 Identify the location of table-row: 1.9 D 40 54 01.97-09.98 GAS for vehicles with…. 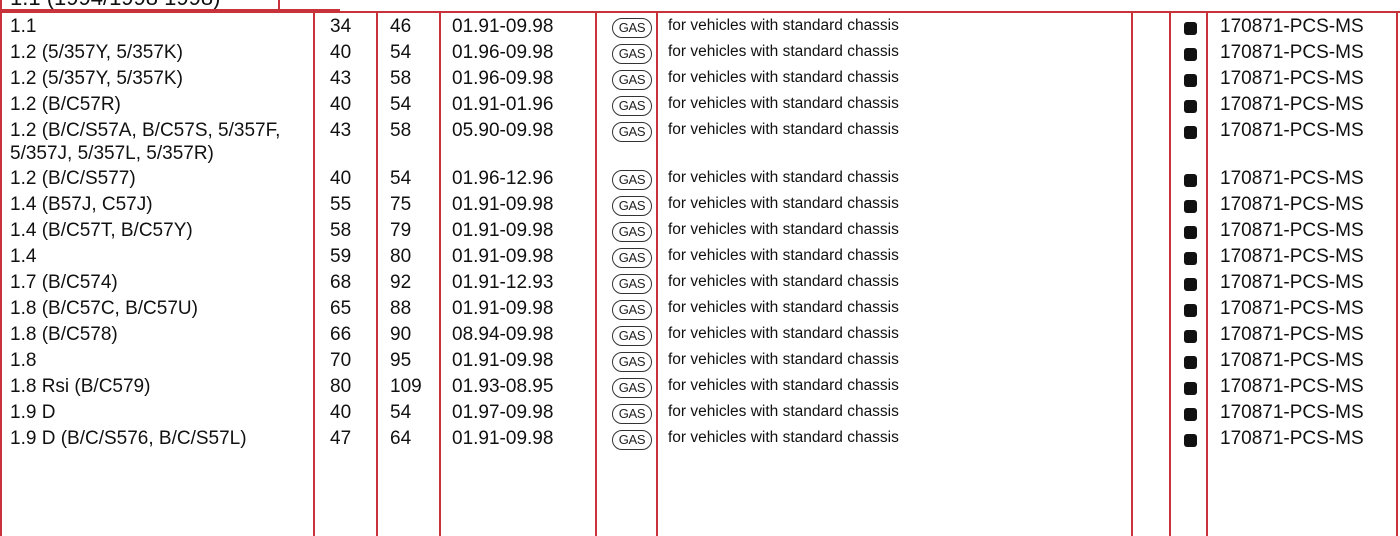
(700, 413).